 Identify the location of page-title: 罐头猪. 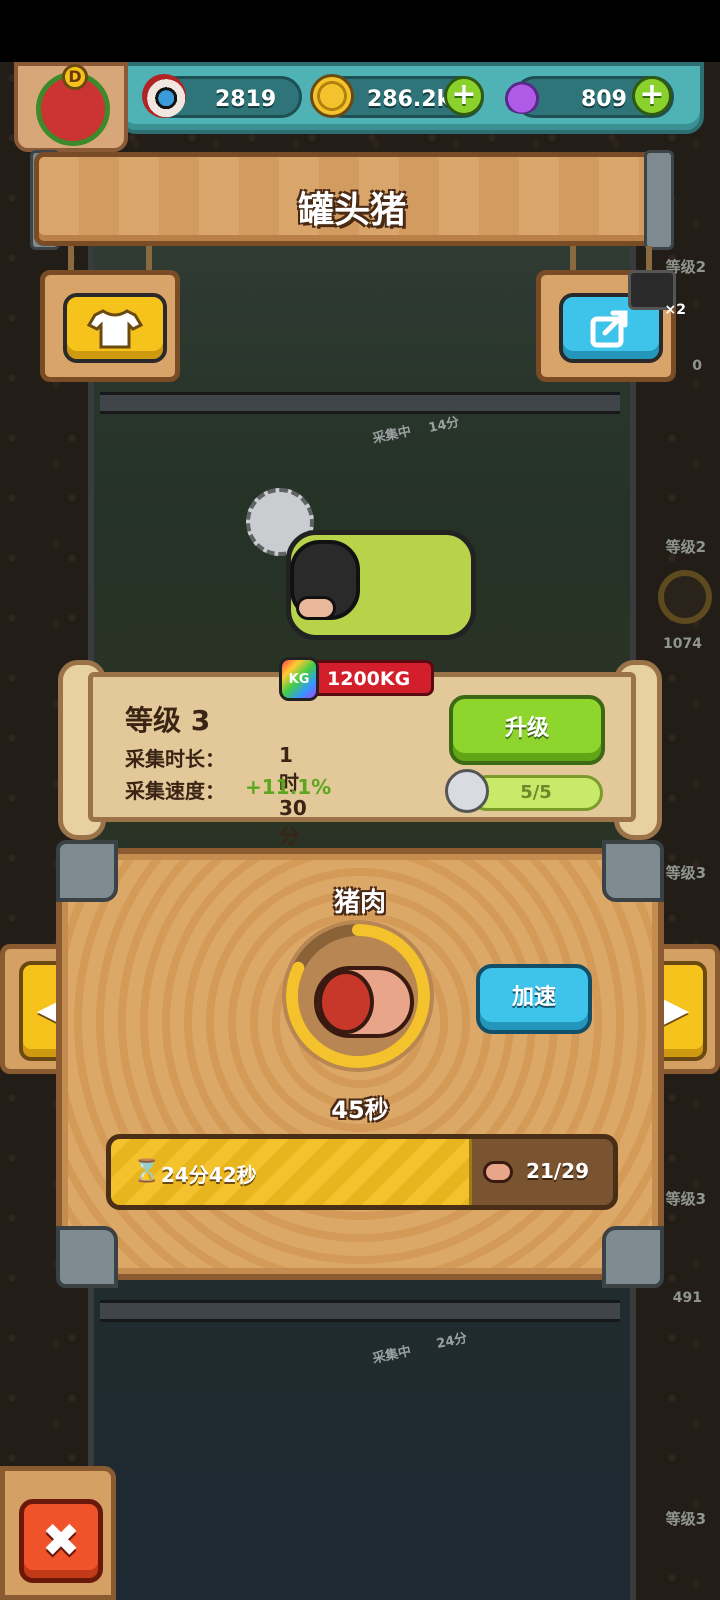
(351, 210).